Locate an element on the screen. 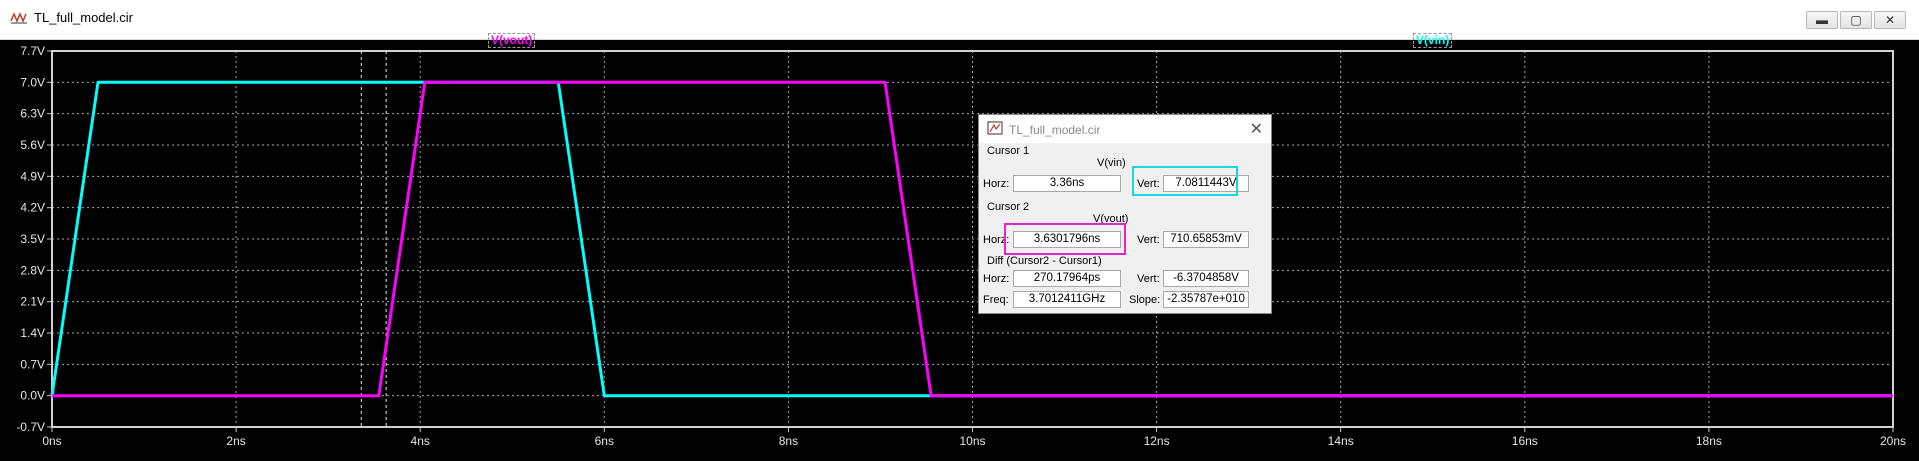  diff-slope-label: Slope: is located at coordinates (1145, 300).